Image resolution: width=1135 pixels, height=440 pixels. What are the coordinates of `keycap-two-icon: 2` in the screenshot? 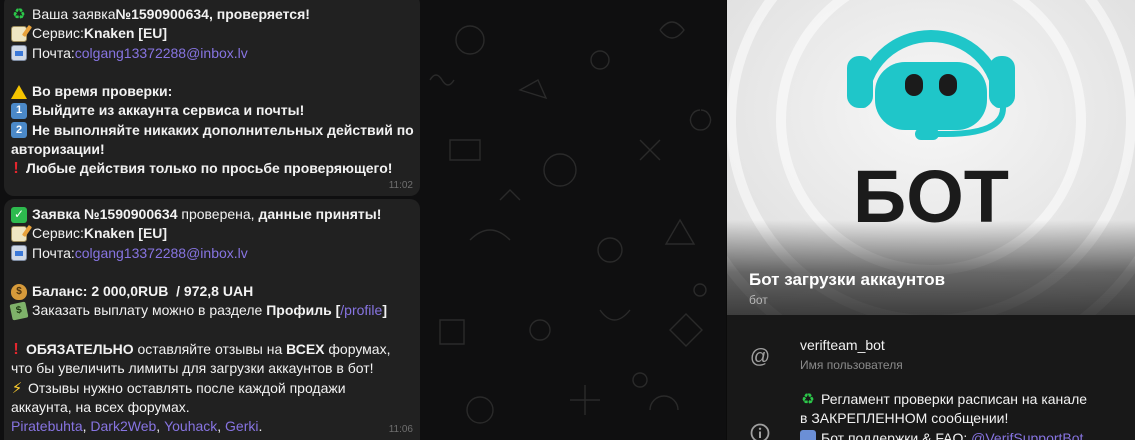 It's located at (19, 130).